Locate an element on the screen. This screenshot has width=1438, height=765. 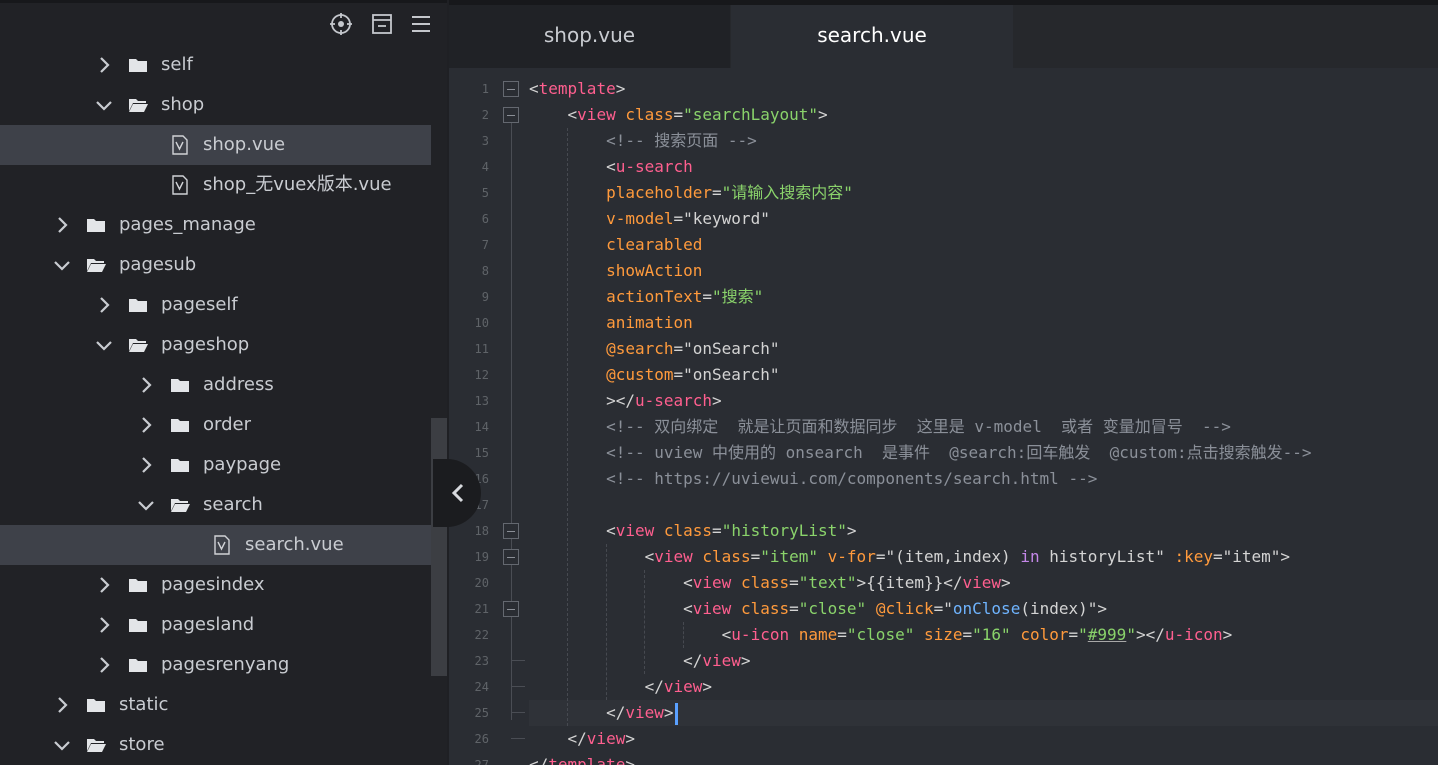
menu-icon is located at coordinates (421, 24).